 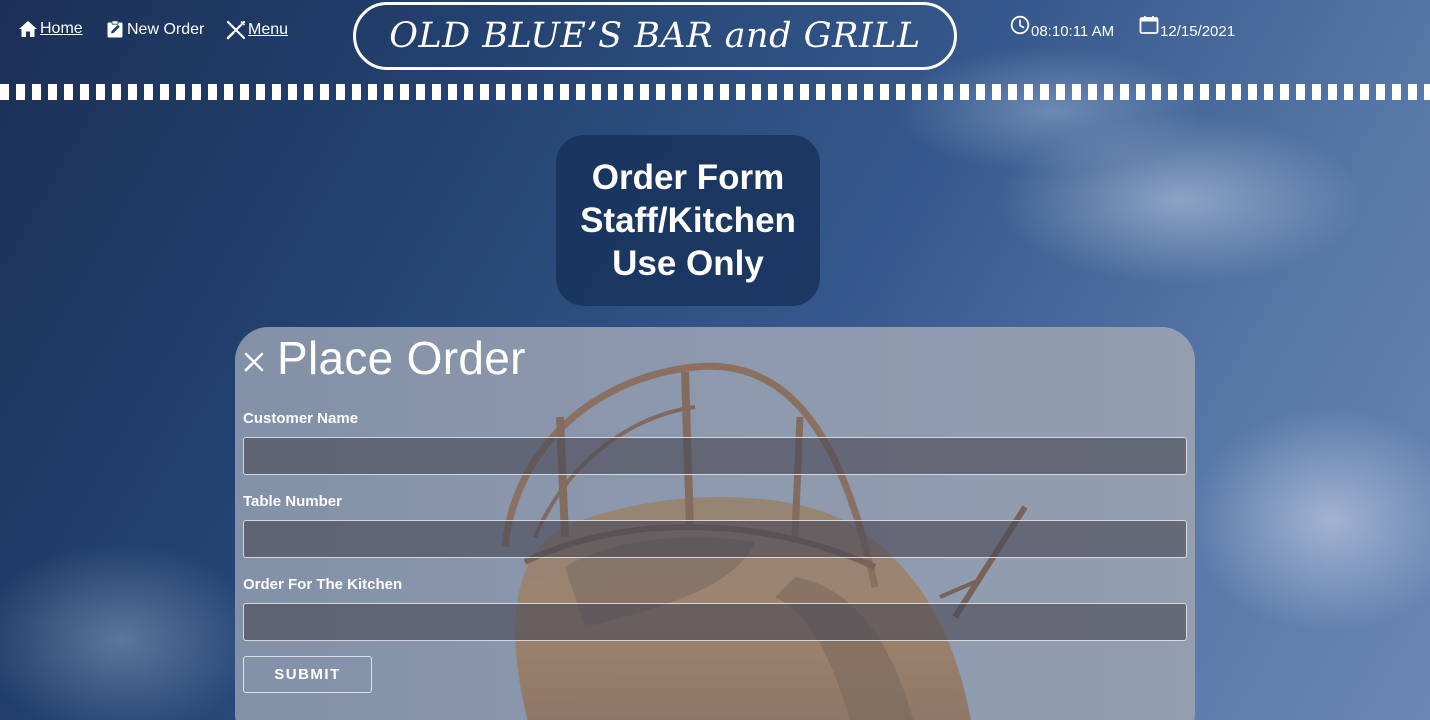 What do you see at coordinates (655, 36) in the screenshot?
I see `brand-title: OLD BLUE’S BAR and GRILL` at bounding box center [655, 36].